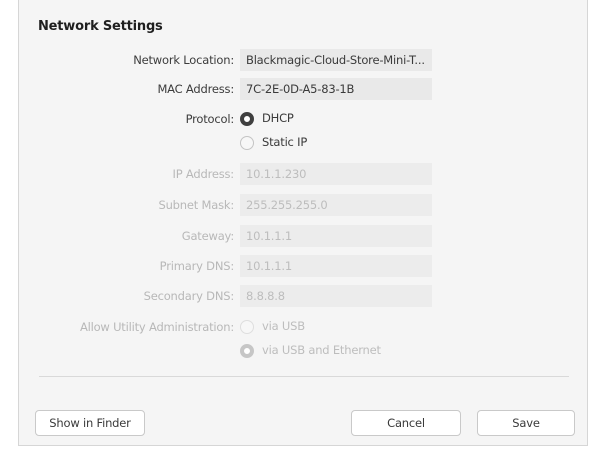  What do you see at coordinates (247, 143) in the screenshot?
I see `static-ip-radio` at bounding box center [247, 143].